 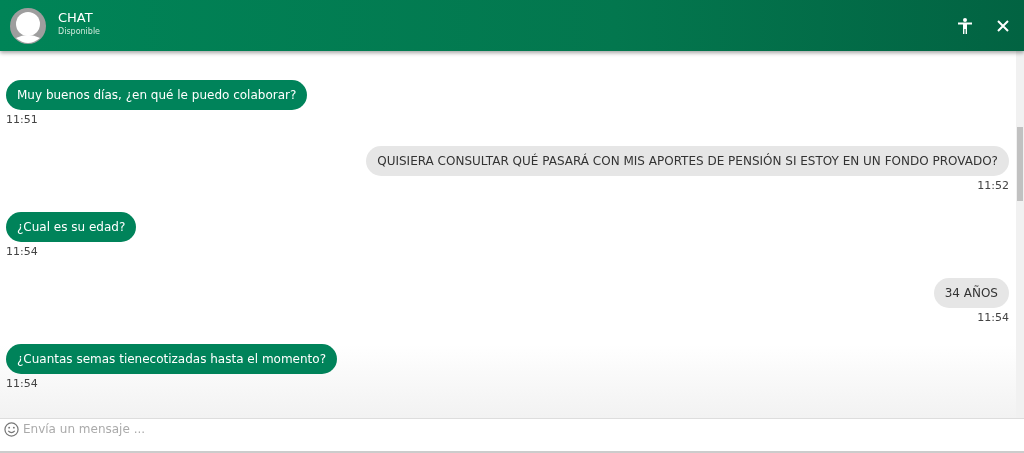 What do you see at coordinates (76, 17) in the screenshot?
I see `chat-title: CHAT` at bounding box center [76, 17].